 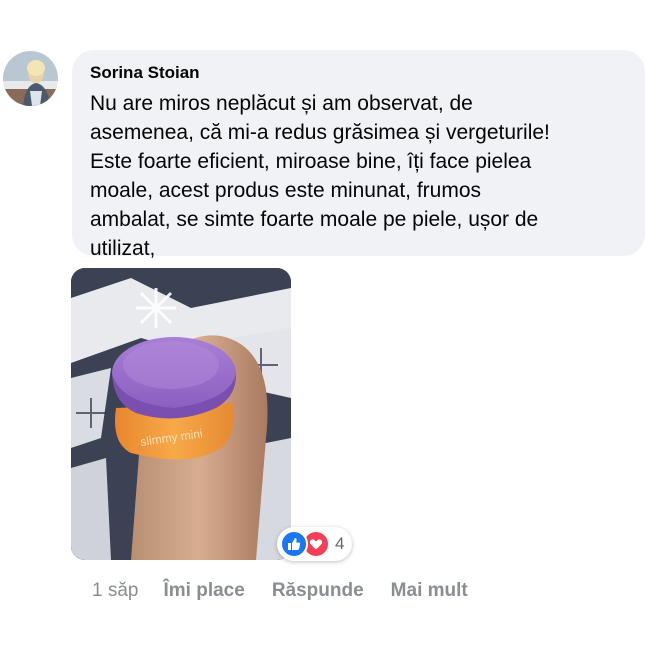 I want to click on like-icon, so click(x=294, y=544).